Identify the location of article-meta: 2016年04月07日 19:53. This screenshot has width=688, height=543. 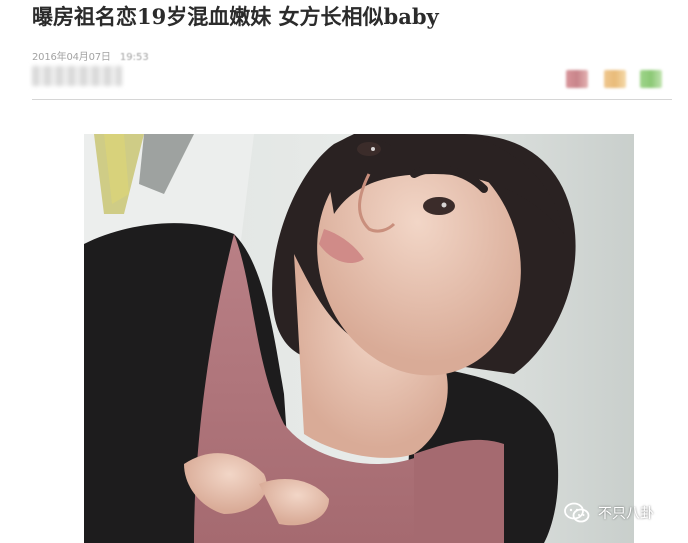
(90, 58).